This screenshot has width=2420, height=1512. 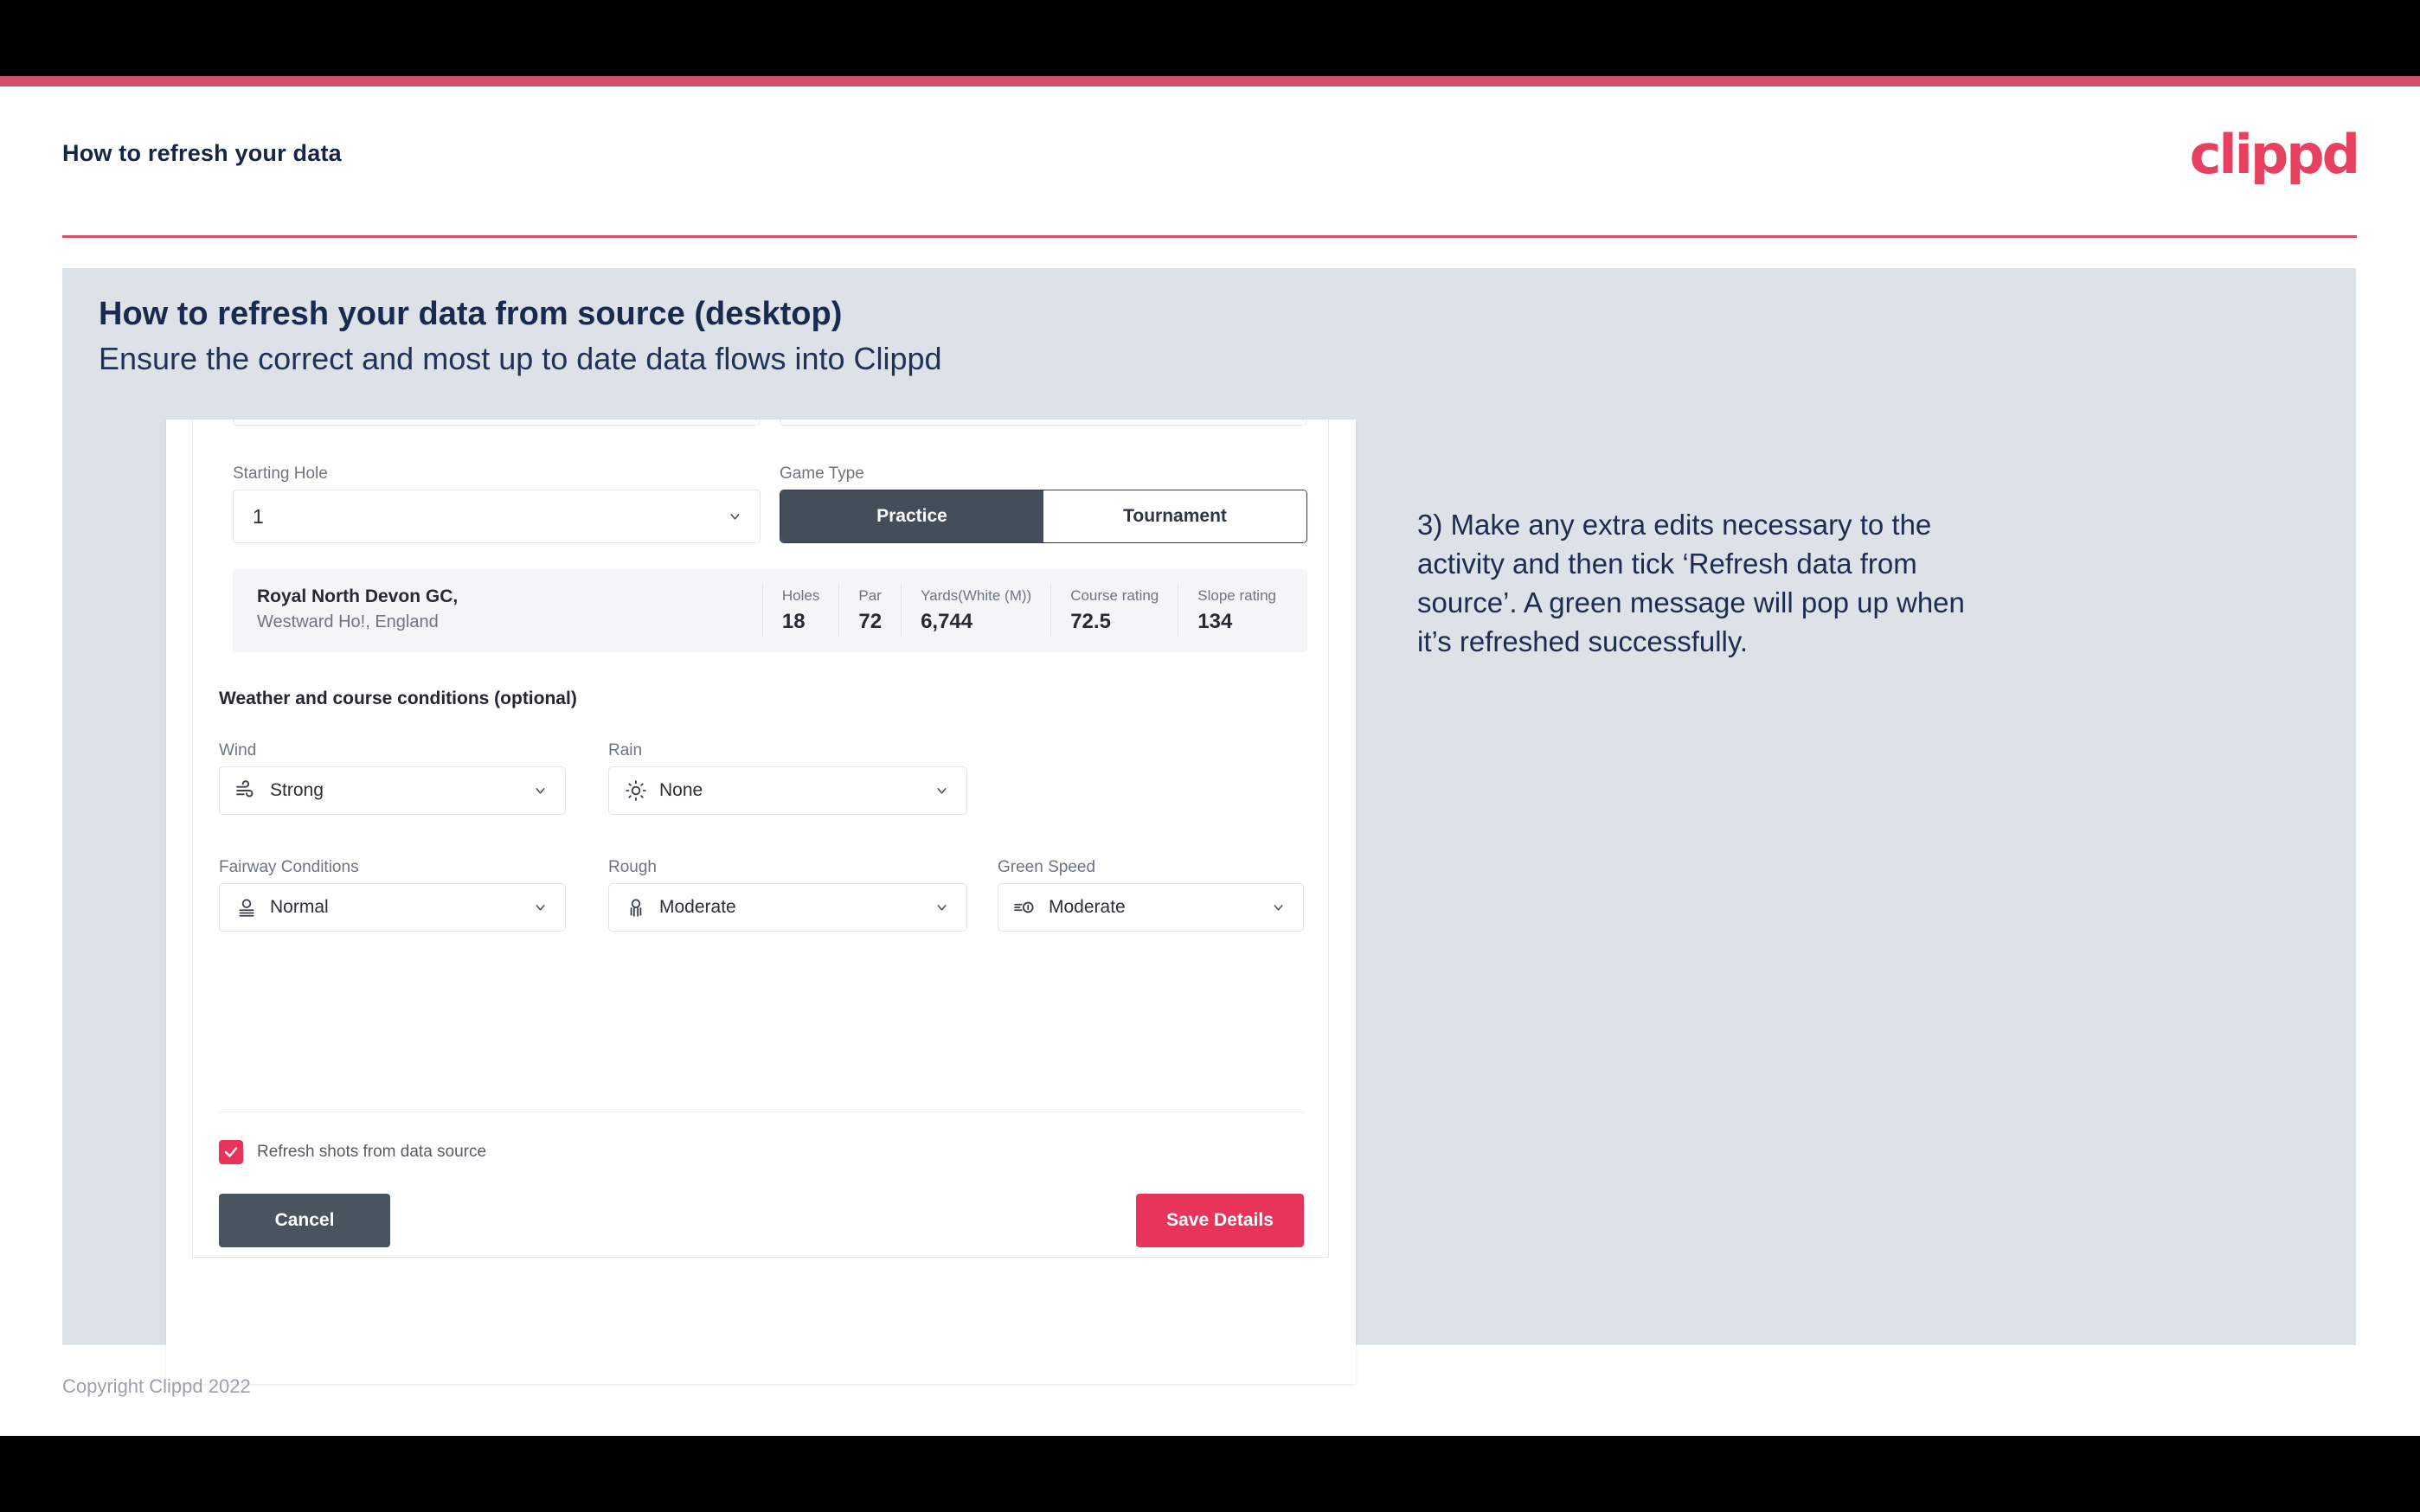 I want to click on green-speed-select: Moderate, so click(x=1151, y=907).